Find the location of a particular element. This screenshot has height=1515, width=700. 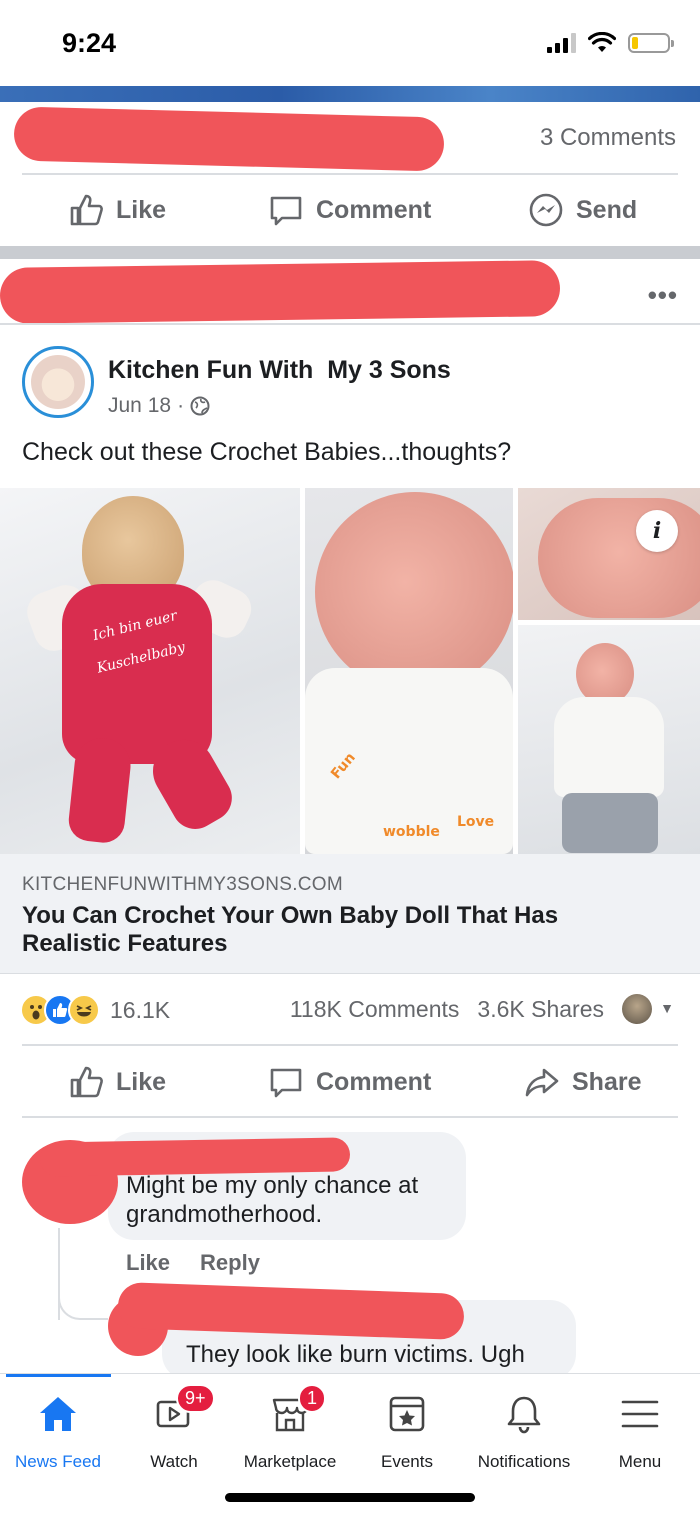

tab-label: Events is located at coordinates (407, 1461).